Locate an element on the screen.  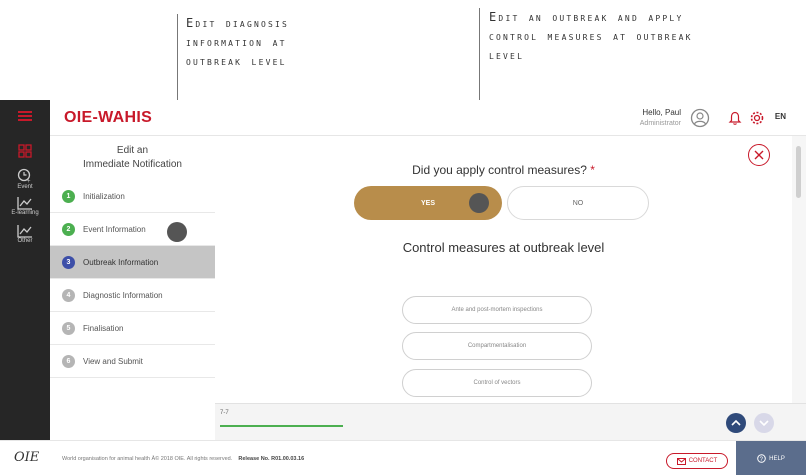
content-scrollbar is located at coordinates (799, 269).